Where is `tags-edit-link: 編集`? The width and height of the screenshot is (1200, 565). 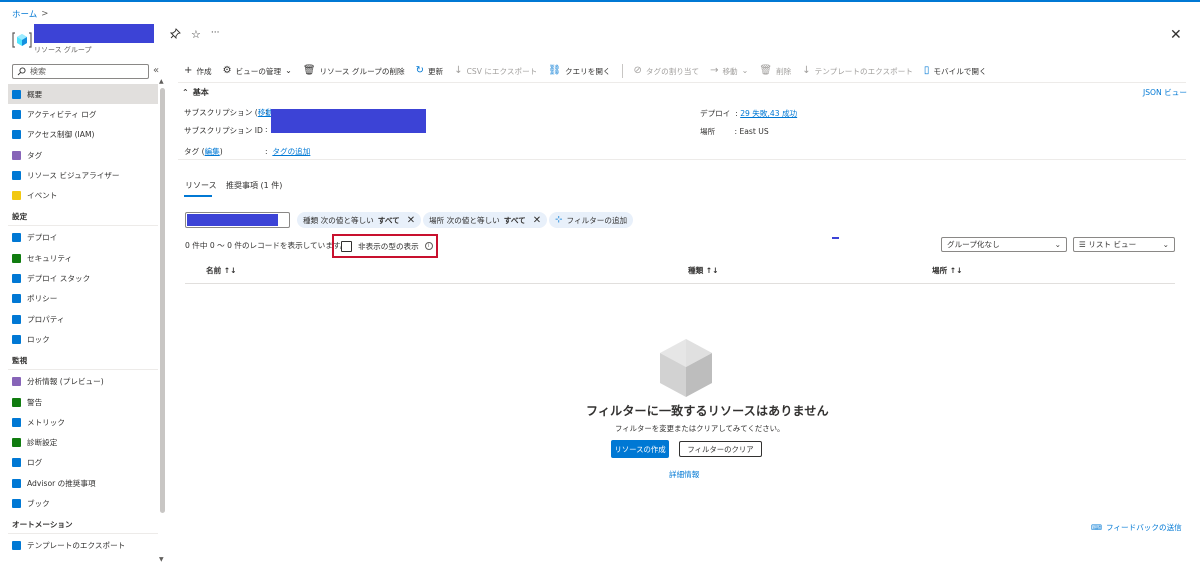 tags-edit-link: 編集 is located at coordinates (212, 151).